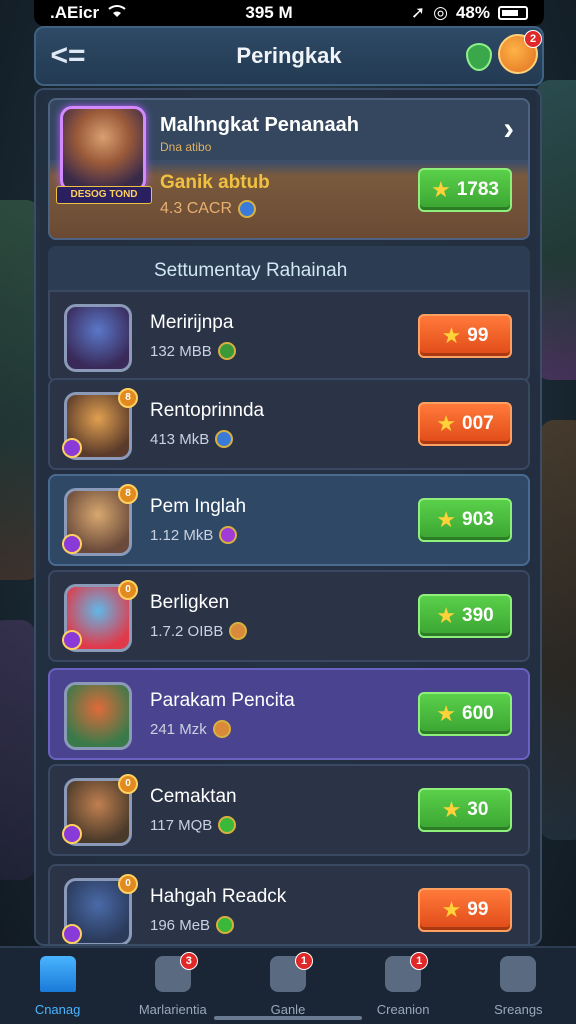 The height and width of the screenshot is (1024, 576). Describe the element at coordinates (218, 896) in the screenshot. I see `player-name: Hahgah Readck` at that location.